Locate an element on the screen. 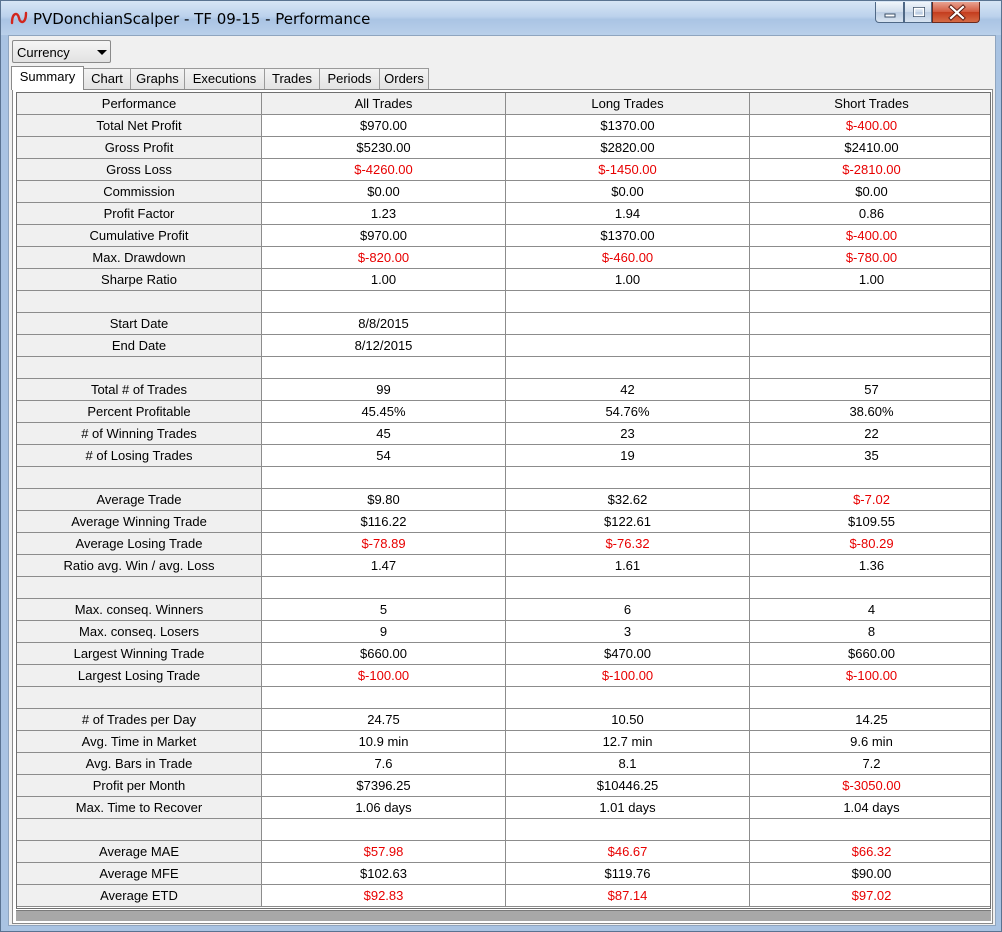 This screenshot has width=1002, height=932. table-row: Max. conseq. Winners 5 6 4 is located at coordinates (503, 609).